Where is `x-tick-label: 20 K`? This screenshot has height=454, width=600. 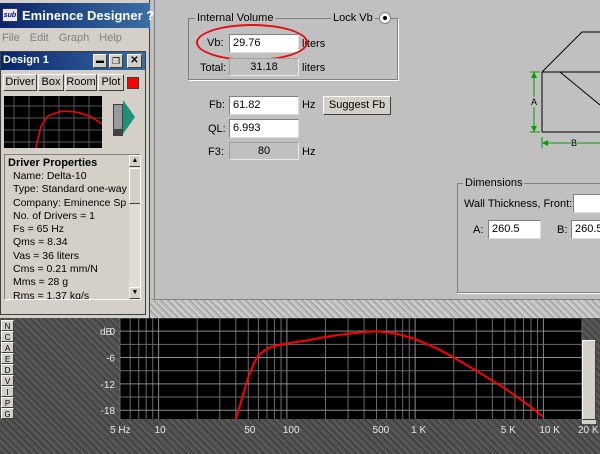
x-tick-label: 20 K is located at coordinates (588, 430).